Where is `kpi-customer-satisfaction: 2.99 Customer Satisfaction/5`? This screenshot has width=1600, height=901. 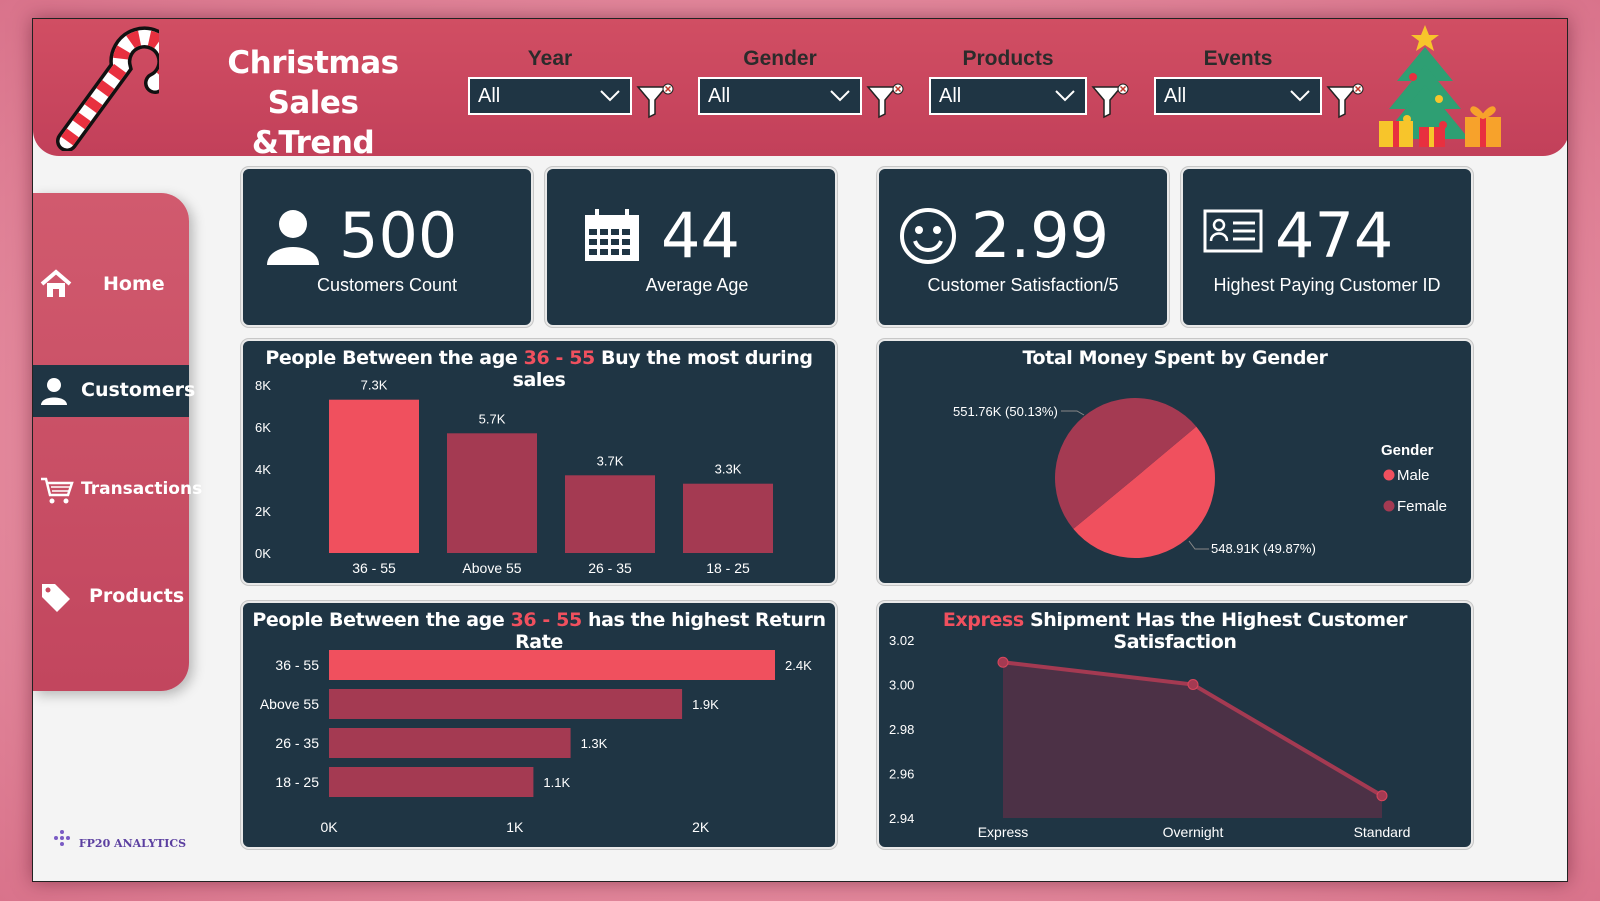
kpi-customer-satisfaction: 2.99 Customer Satisfaction/5 is located at coordinates (1023, 247).